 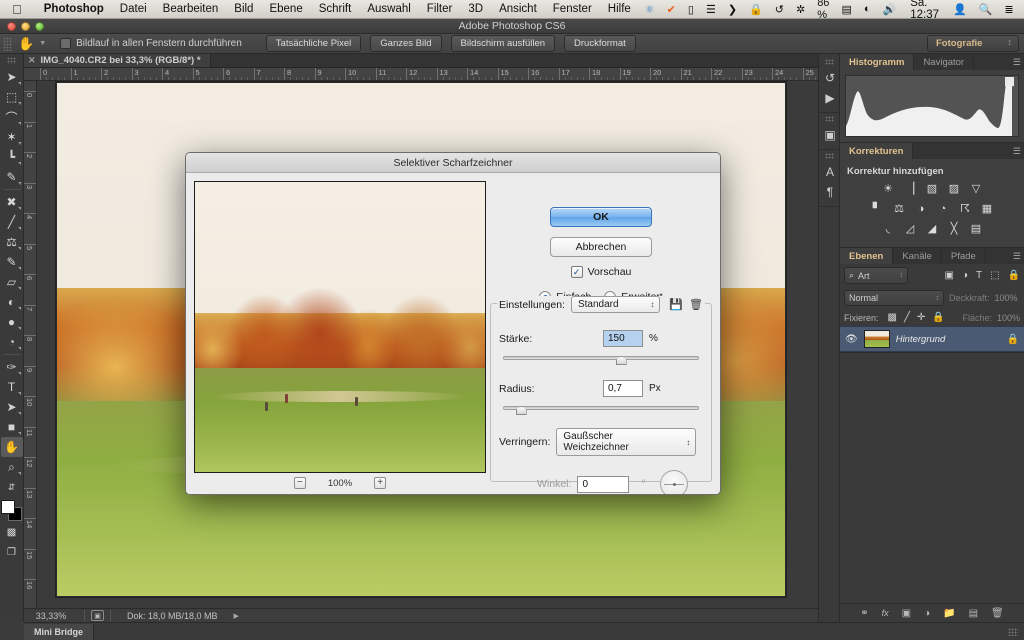 I want to click on cache-warning-icon: ⚠, so click(x=1009, y=84).